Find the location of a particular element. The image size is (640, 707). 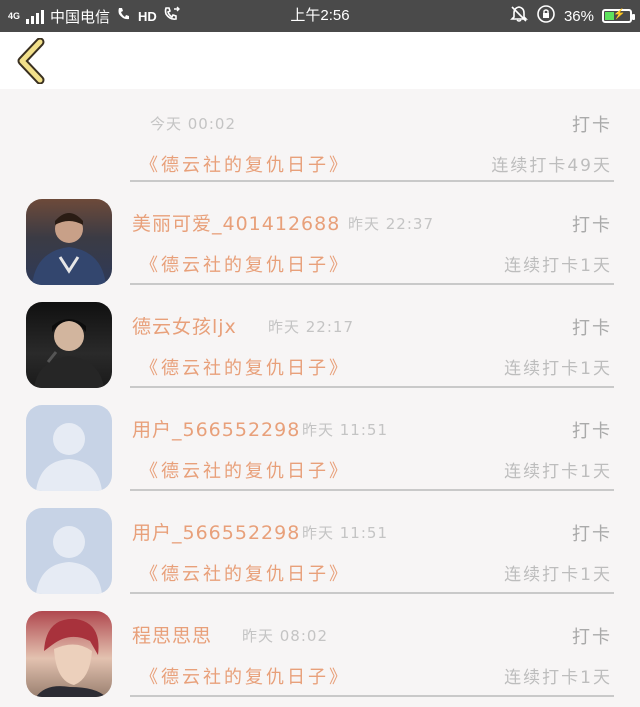

username: 程思思思 is located at coordinates (172, 634).